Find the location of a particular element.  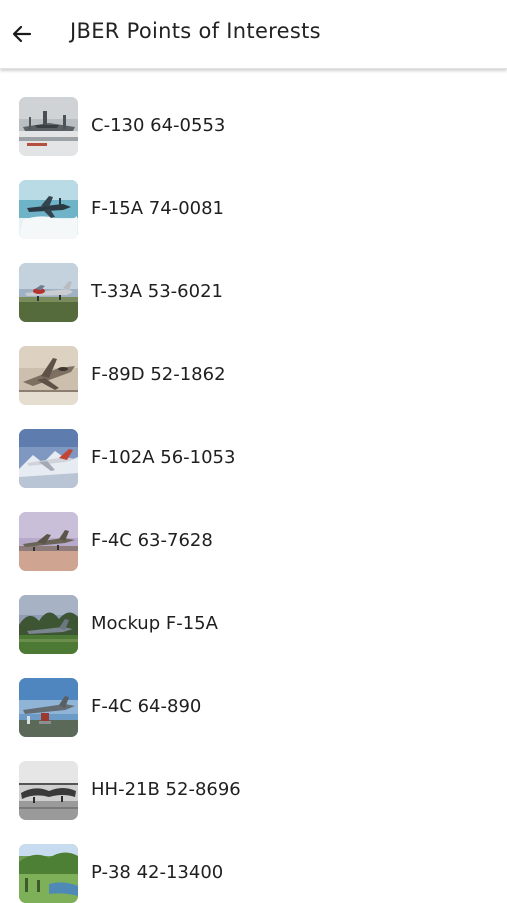

app-bar: JBER Points of Interests is located at coordinates (253, 34).